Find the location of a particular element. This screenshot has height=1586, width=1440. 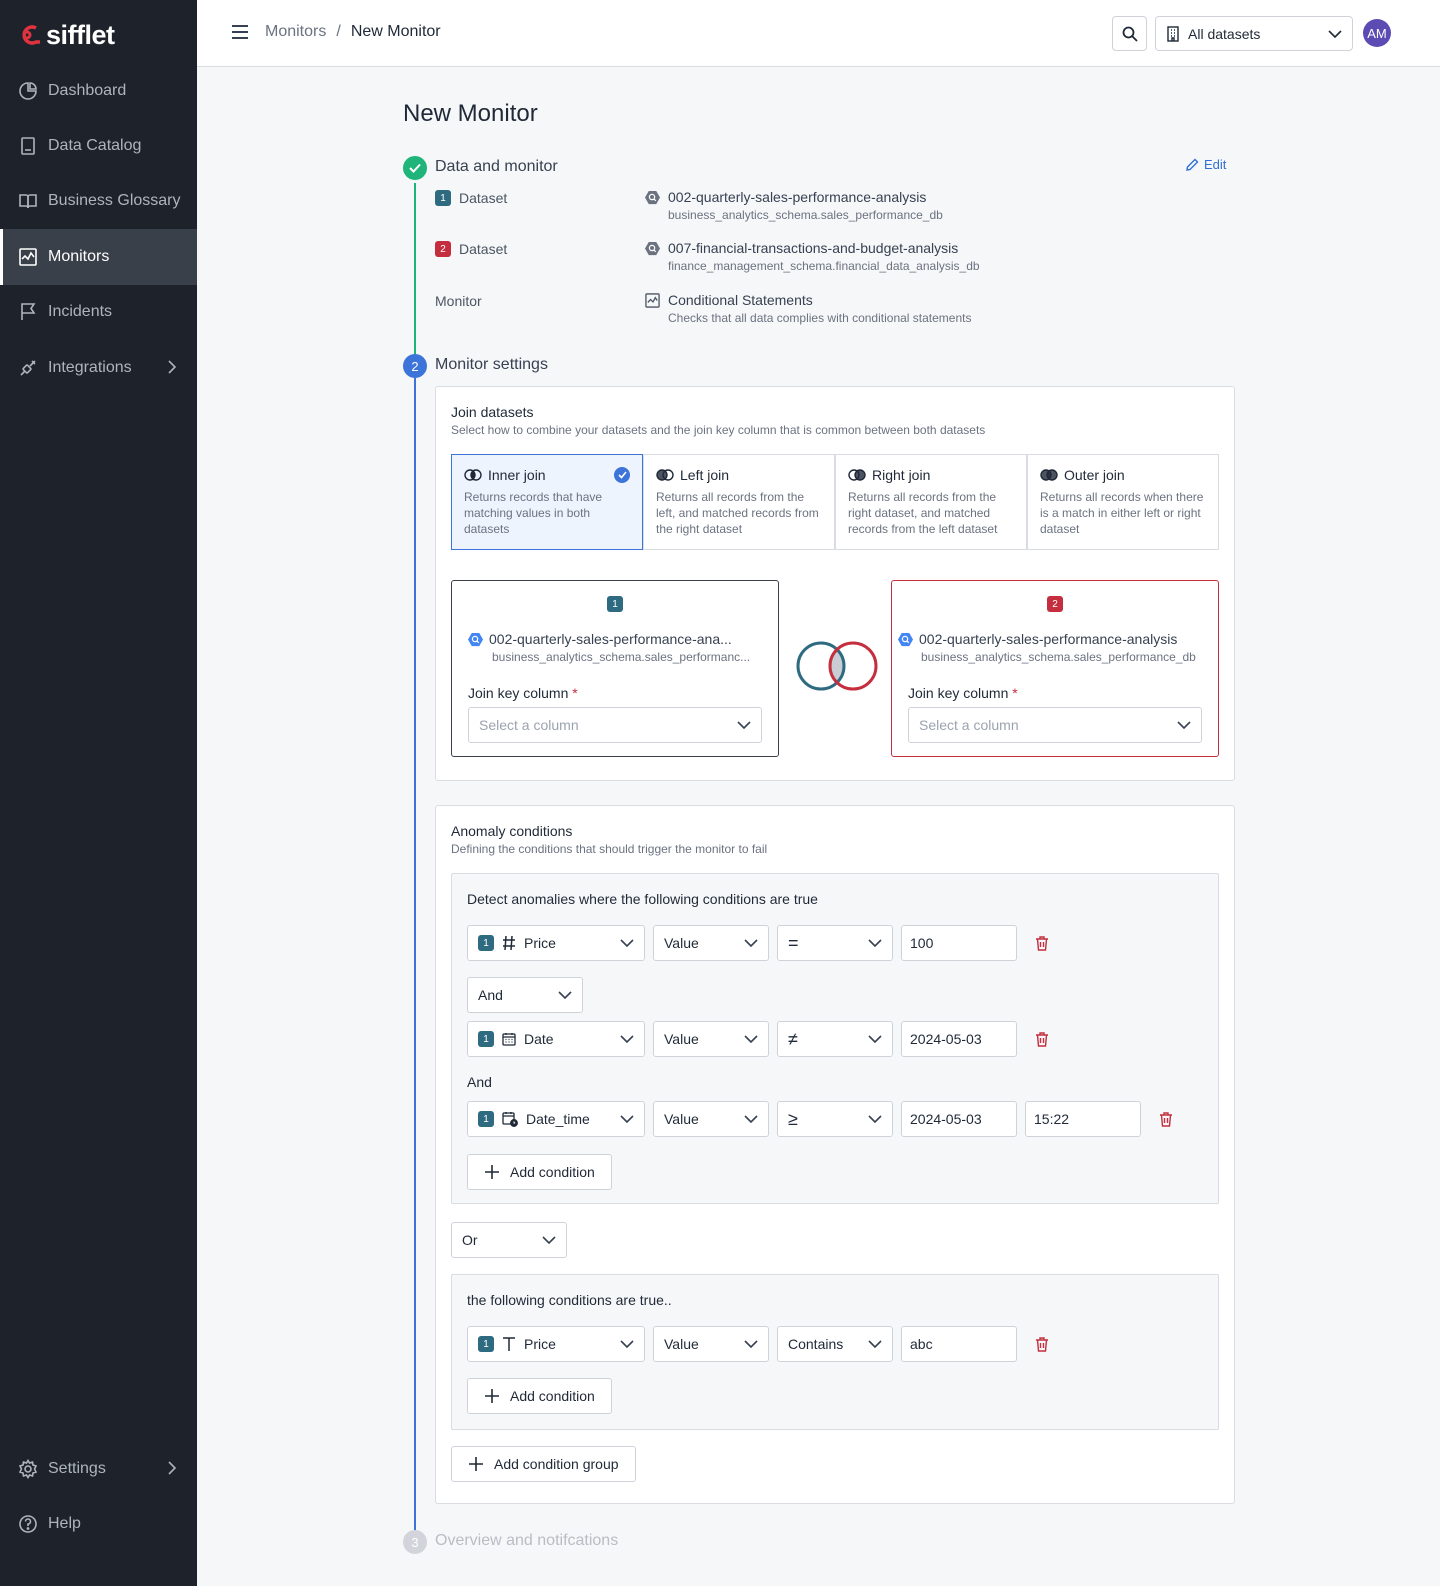

dataset-filter-select: All datasets is located at coordinates (1254, 33).